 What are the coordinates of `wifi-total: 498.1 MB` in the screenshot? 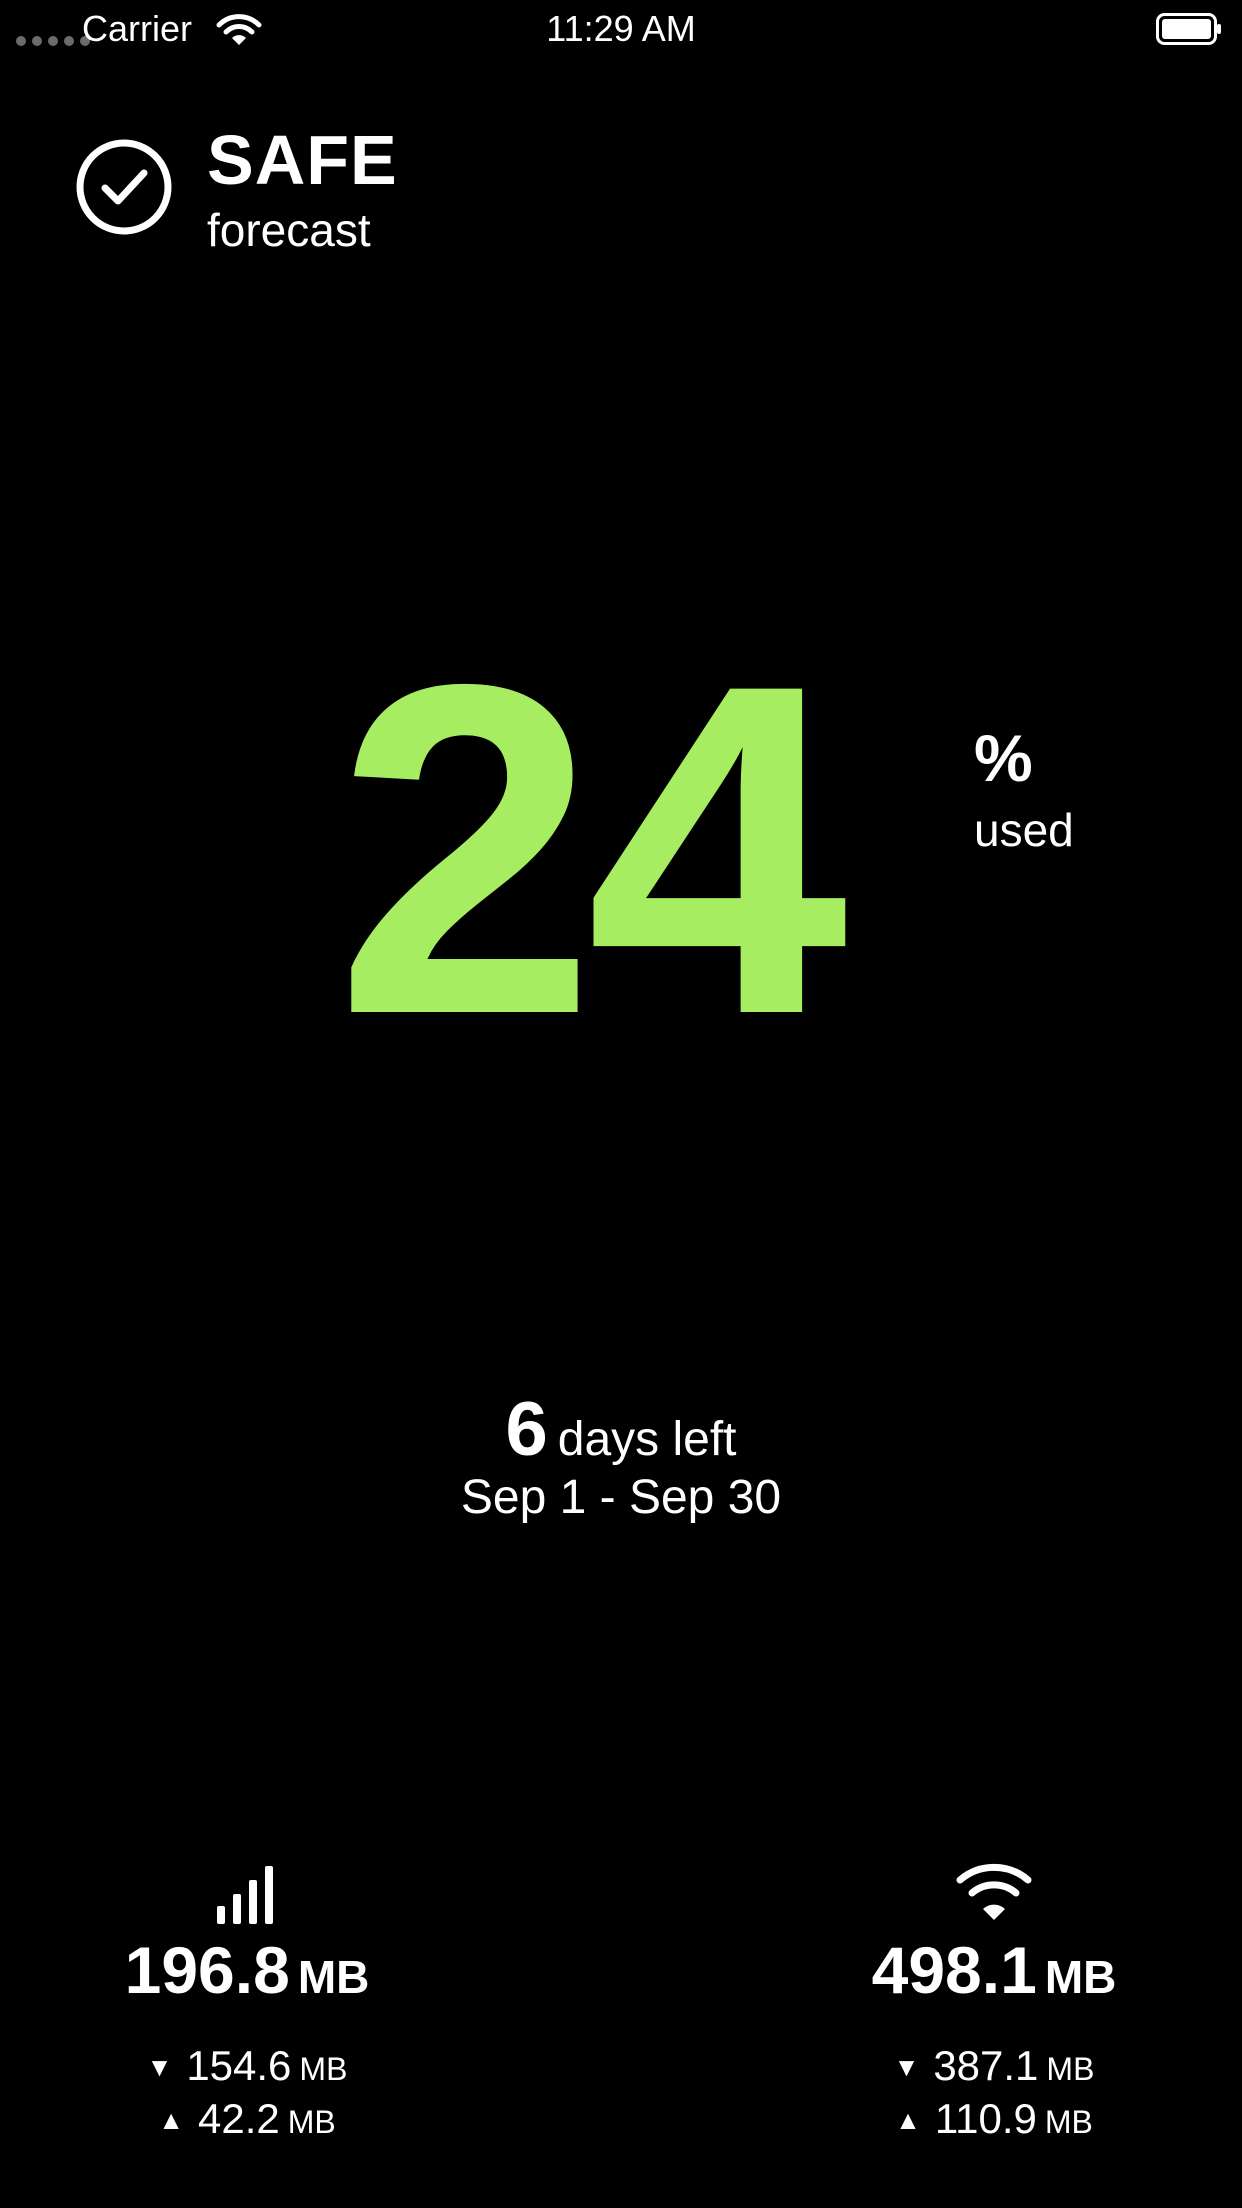 It's located at (993, 1973).